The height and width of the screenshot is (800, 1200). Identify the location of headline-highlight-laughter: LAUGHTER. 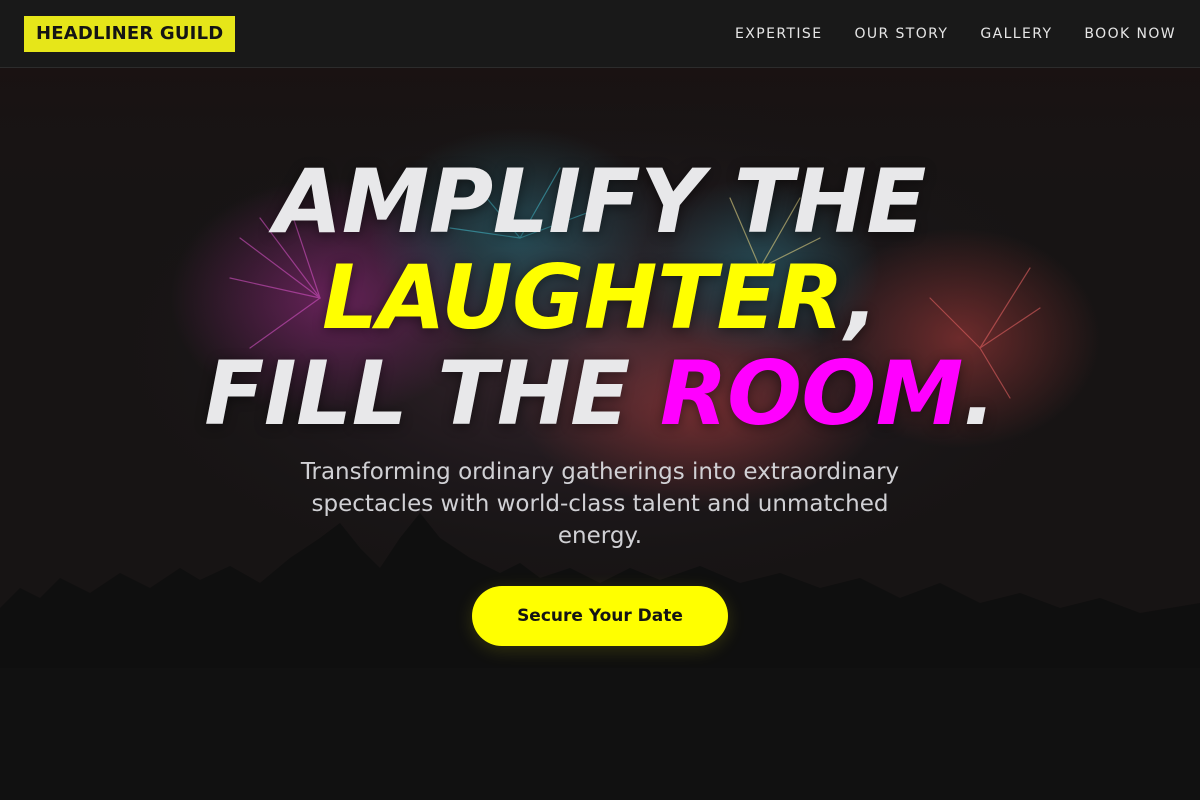
(583, 297).